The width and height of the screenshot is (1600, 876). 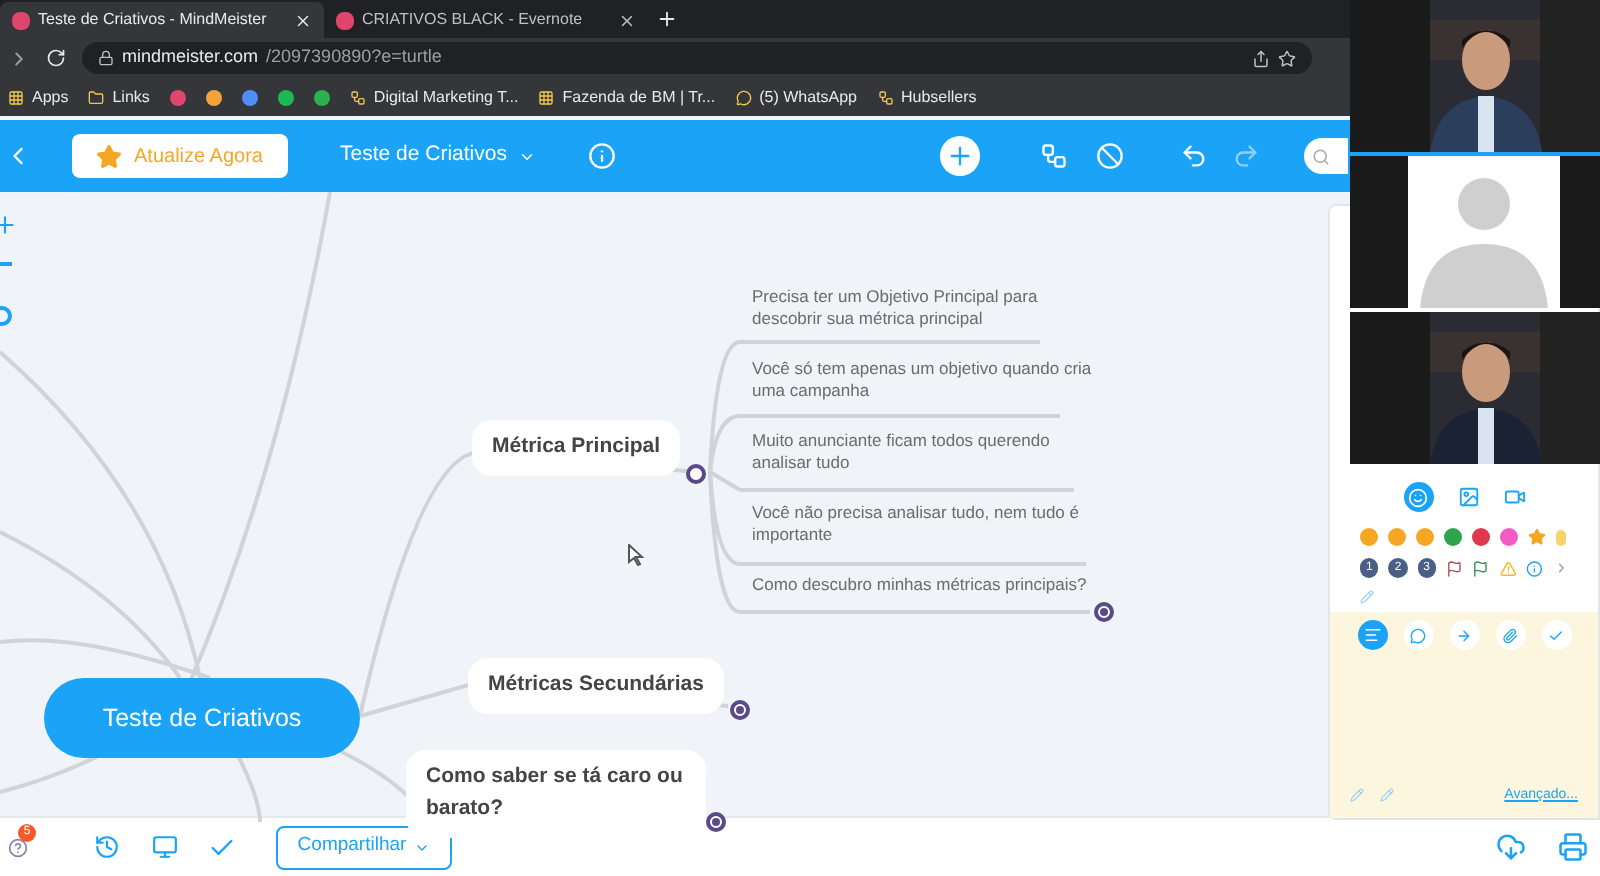 What do you see at coordinates (190, 57) in the screenshot?
I see `url-host: mindmeister.com` at bounding box center [190, 57].